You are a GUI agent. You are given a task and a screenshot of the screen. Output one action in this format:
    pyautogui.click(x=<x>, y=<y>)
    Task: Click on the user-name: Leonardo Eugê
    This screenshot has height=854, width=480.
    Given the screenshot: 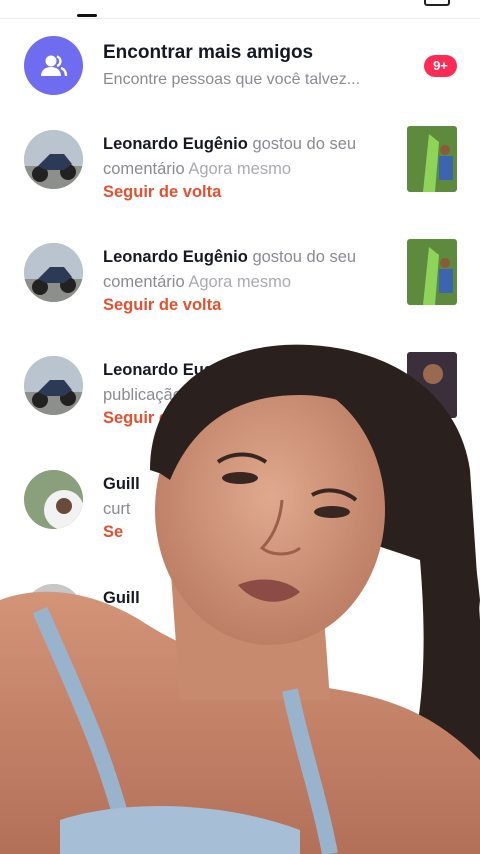 What is the action you would take?
    pyautogui.click(x=163, y=370)
    